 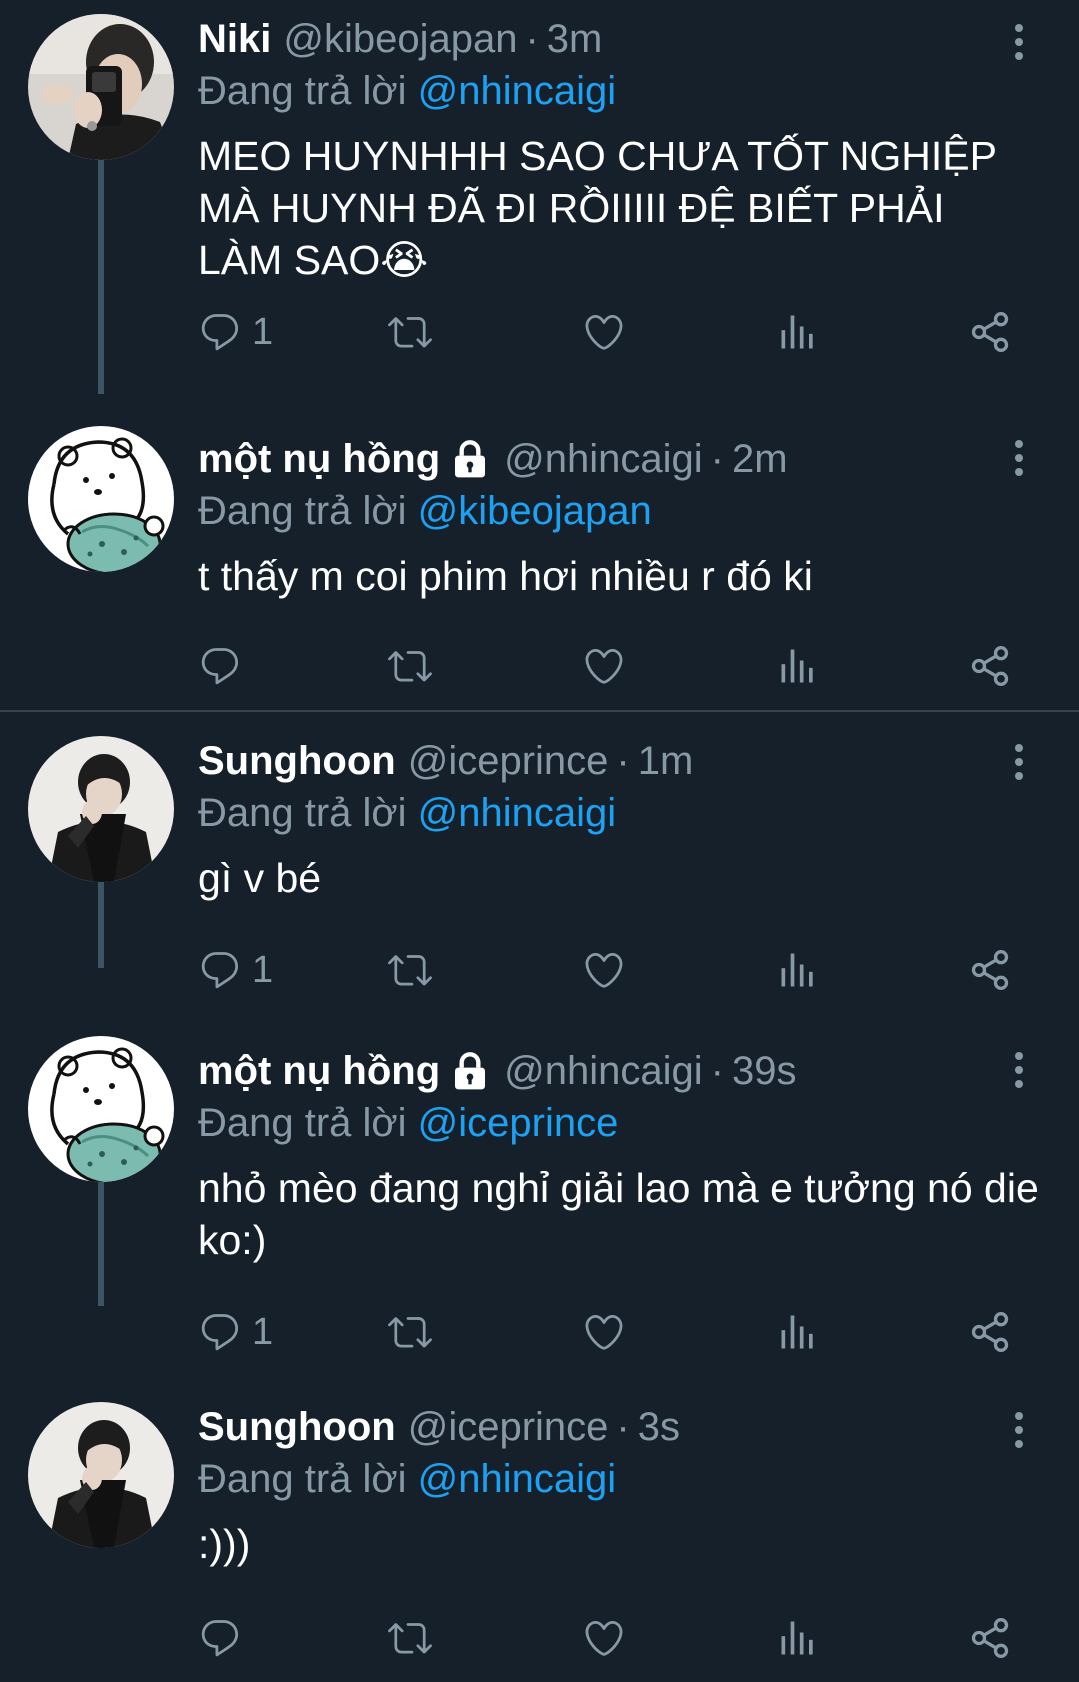 What do you see at coordinates (505, 576) in the screenshot?
I see `tweet-text: t thấy m coi phim hơi nhiều r đó ki` at bounding box center [505, 576].